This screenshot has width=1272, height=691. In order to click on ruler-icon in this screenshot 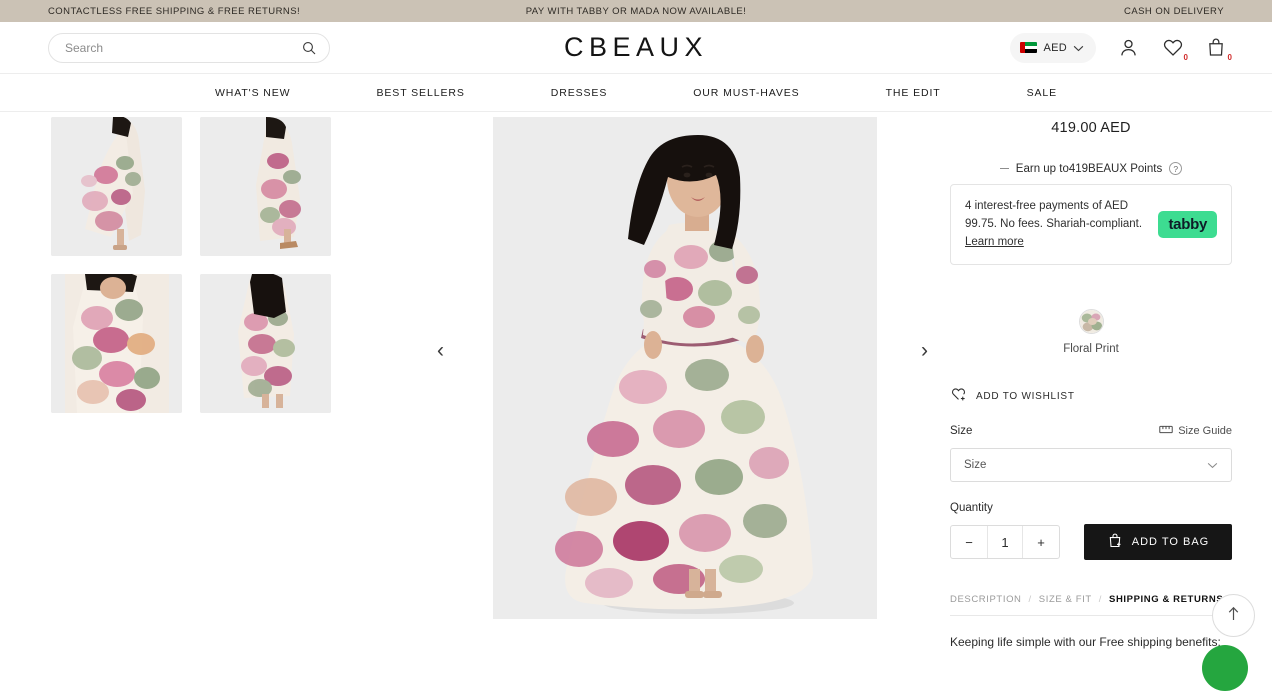, I will do `click(1166, 431)`.